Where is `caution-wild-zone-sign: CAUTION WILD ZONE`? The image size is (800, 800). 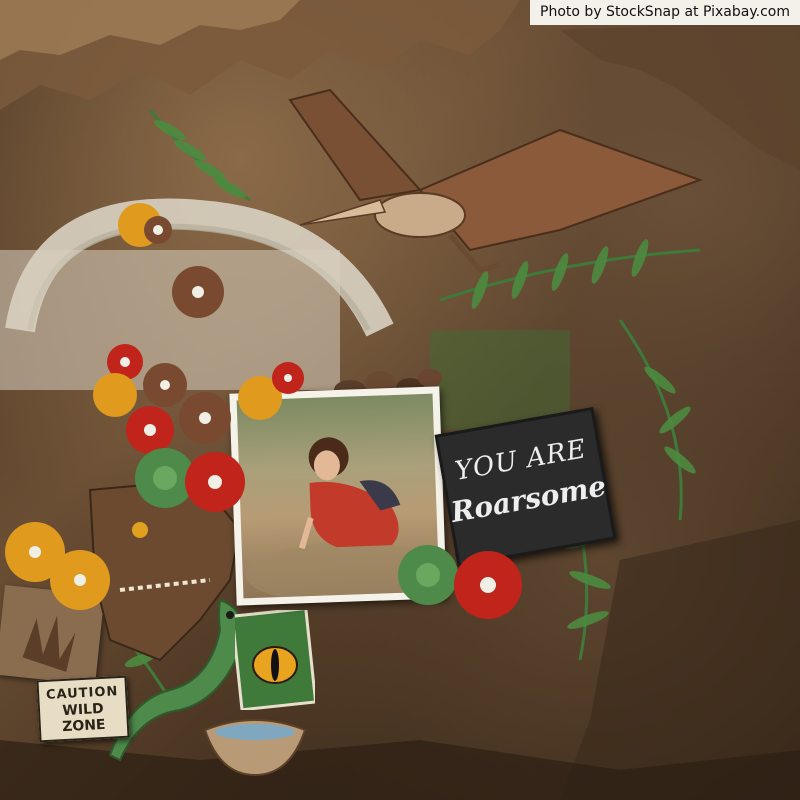
caution-wild-zone-sign: CAUTION WILD ZONE is located at coordinates (83, 709).